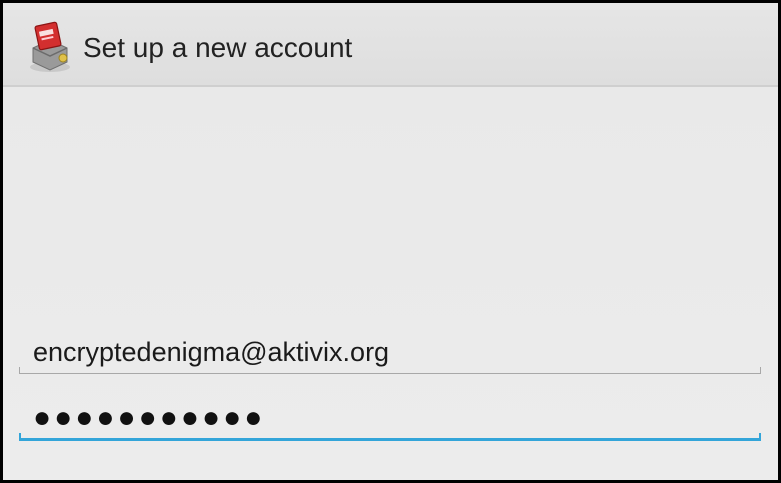  Describe the element at coordinates (149, 418) in the screenshot. I see `password-input: ●●●●●●●●●●●` at that location.